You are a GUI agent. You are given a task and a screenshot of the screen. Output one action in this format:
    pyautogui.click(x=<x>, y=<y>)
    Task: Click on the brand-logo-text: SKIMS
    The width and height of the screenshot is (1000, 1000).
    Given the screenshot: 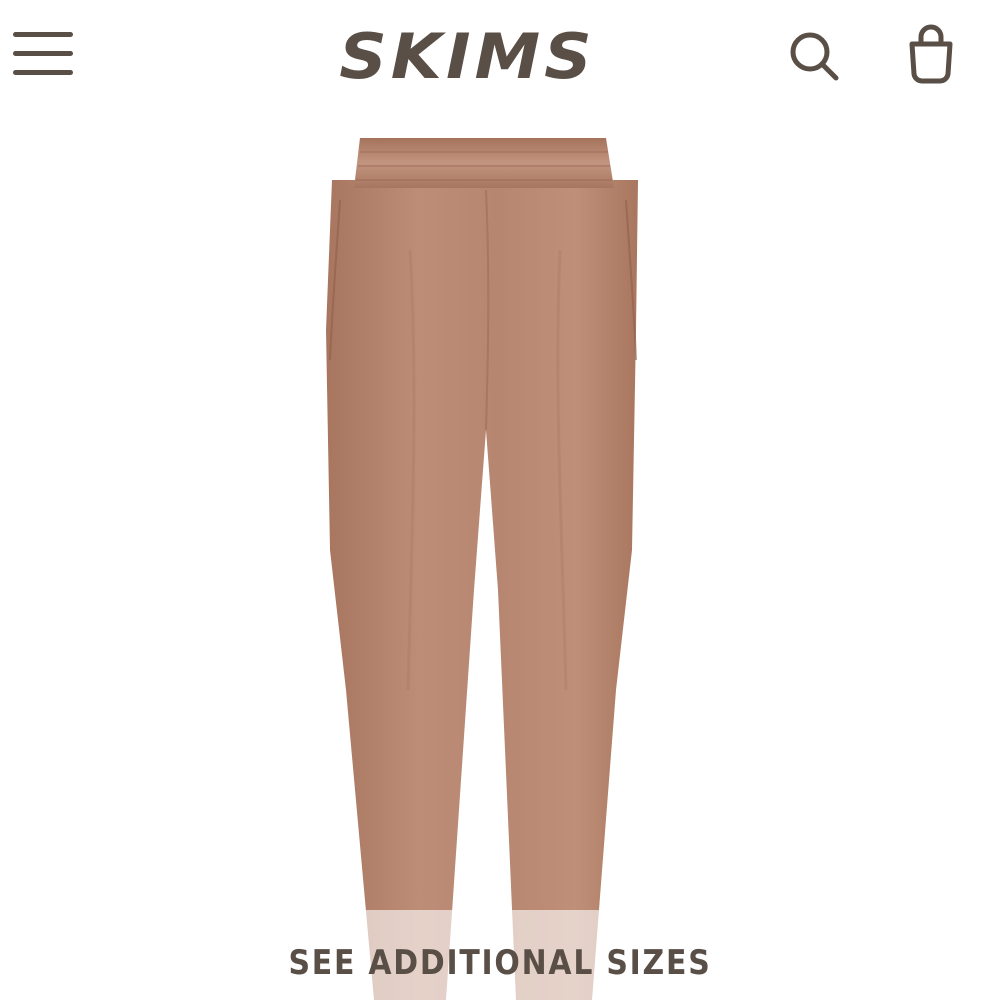 What is the action you would take?
    pyautogui.click(x=467, y=56)
    